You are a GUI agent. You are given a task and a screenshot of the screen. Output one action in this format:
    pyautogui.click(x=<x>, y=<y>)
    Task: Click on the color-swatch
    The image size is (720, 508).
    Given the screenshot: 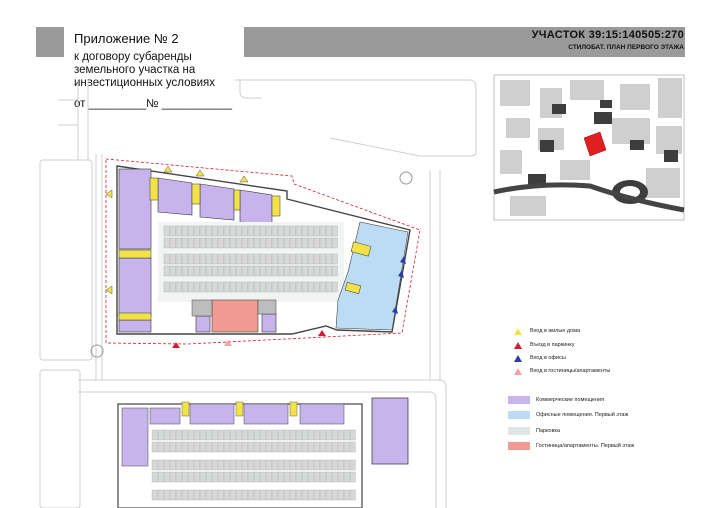 What is the action you would take?
    pyautogui.click(x=519, y=415)
    